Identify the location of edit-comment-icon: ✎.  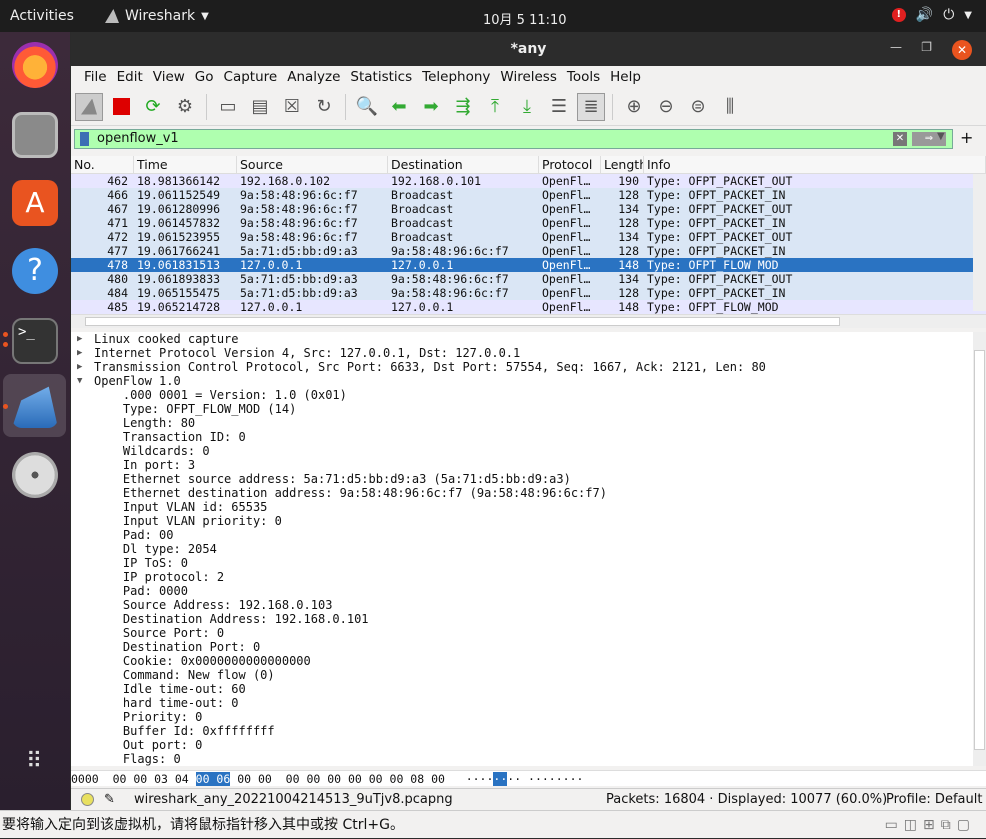
(109, 800).